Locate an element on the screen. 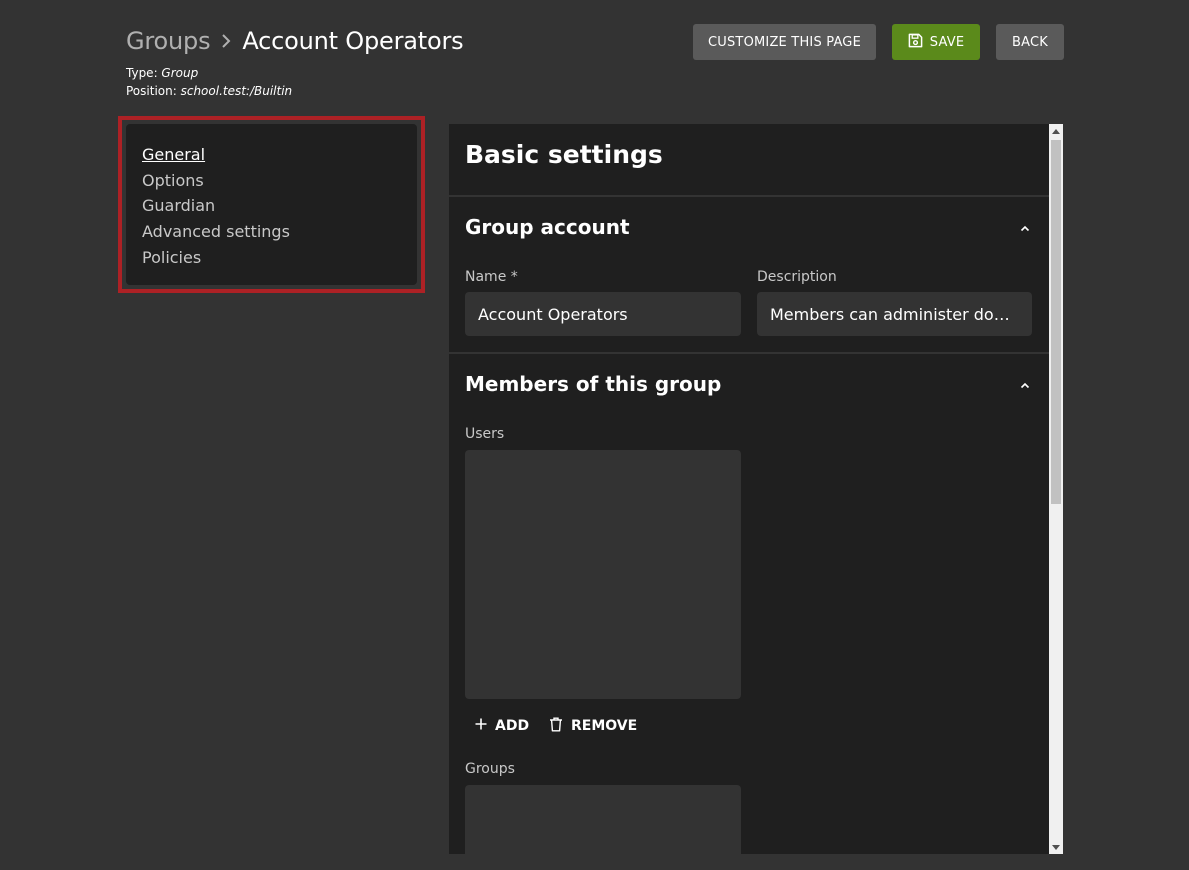 This screenshot has width=1189, height=870. scroll-up-arrow-icon is located at coordinates (1056, 131).